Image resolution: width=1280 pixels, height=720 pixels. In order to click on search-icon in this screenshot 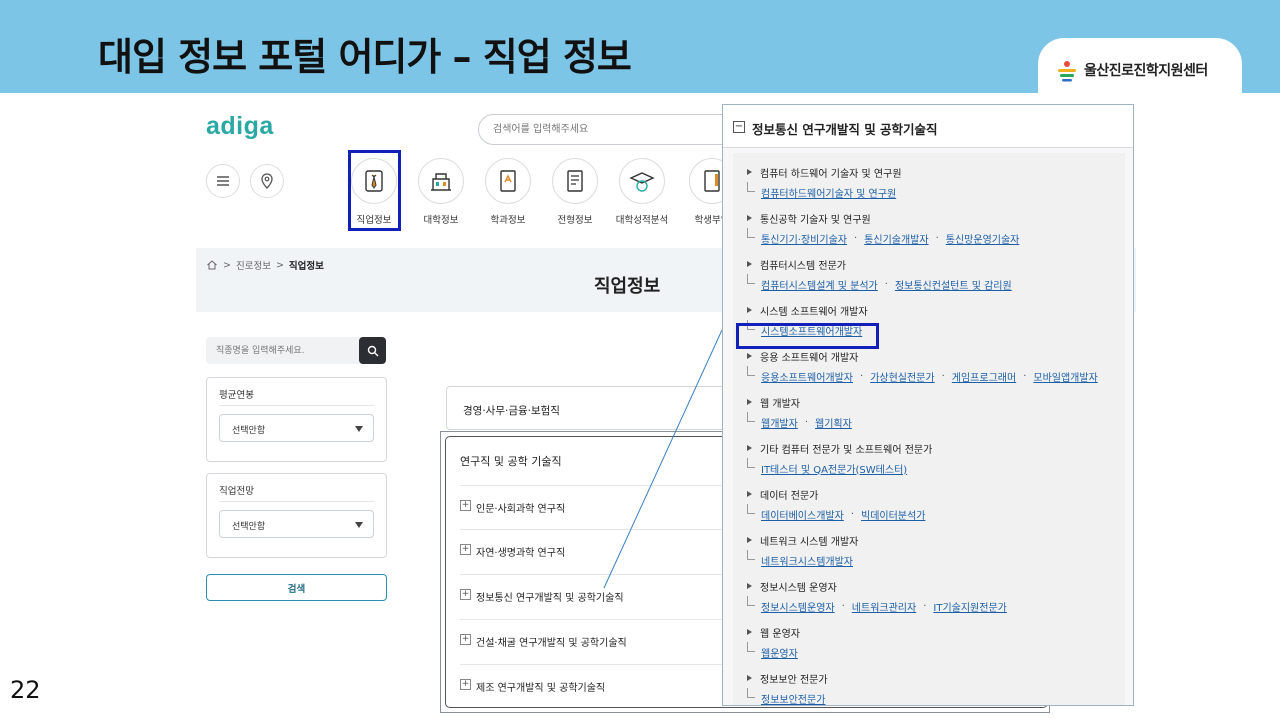, I will do `click(372, 350)`.